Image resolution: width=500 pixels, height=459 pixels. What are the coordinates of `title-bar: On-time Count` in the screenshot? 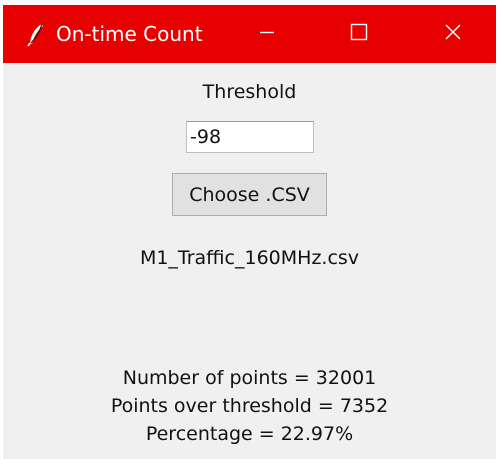 It's located at (249, 34).